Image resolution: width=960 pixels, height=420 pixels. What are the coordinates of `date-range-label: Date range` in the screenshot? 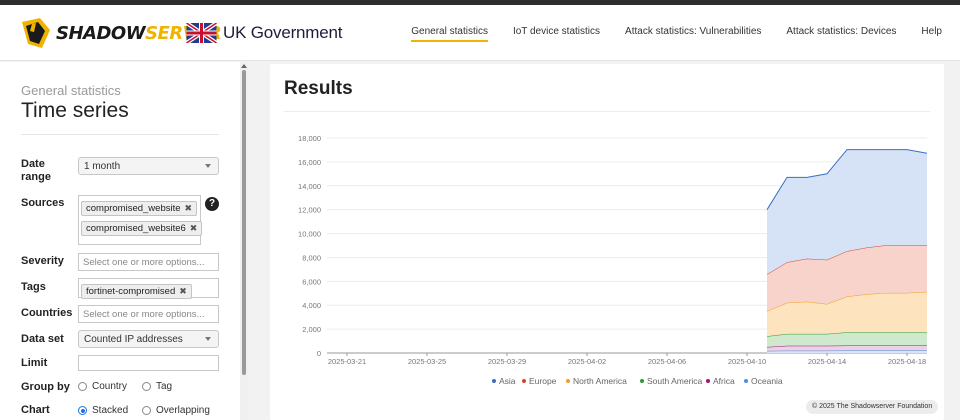 It's located at (36, 170).